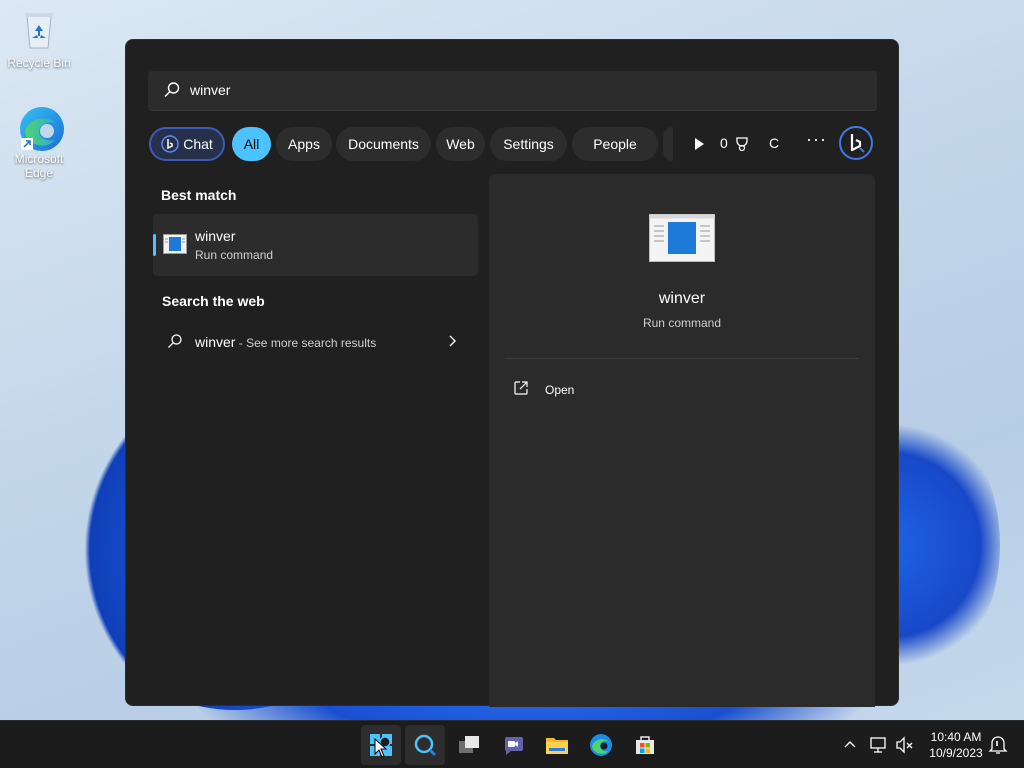 This screenshot has height=768, width=1024. What do you see at coordinates (683, 391) in the screenshot?
I see `open-action: Open` at bounding box center [683, 391].